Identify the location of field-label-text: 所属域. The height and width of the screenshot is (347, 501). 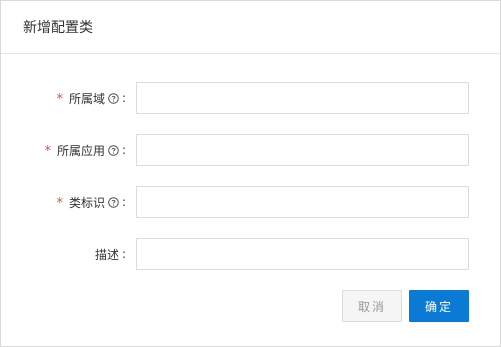
(86, 98).